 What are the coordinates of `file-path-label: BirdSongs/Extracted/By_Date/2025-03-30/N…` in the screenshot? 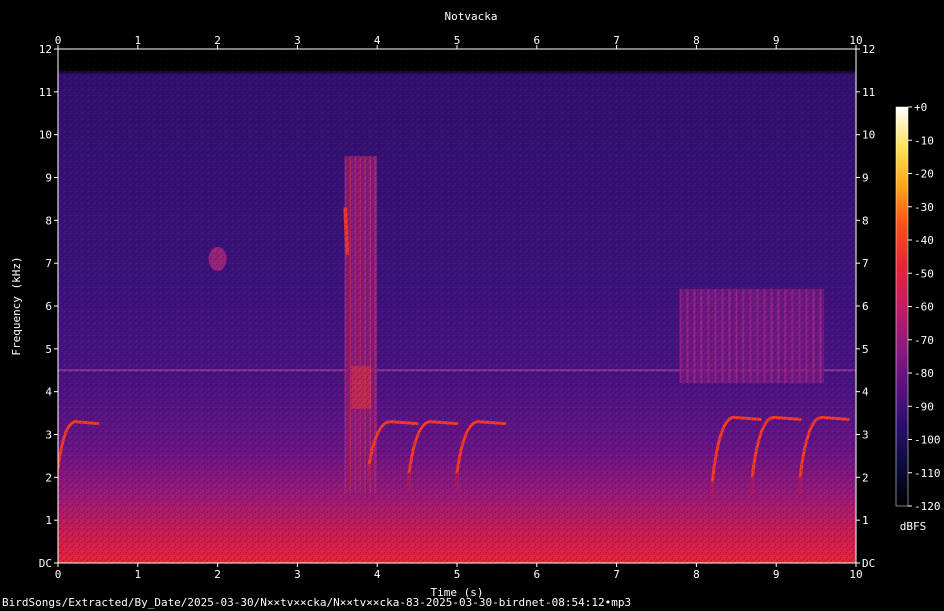 It's located at (317, 602).